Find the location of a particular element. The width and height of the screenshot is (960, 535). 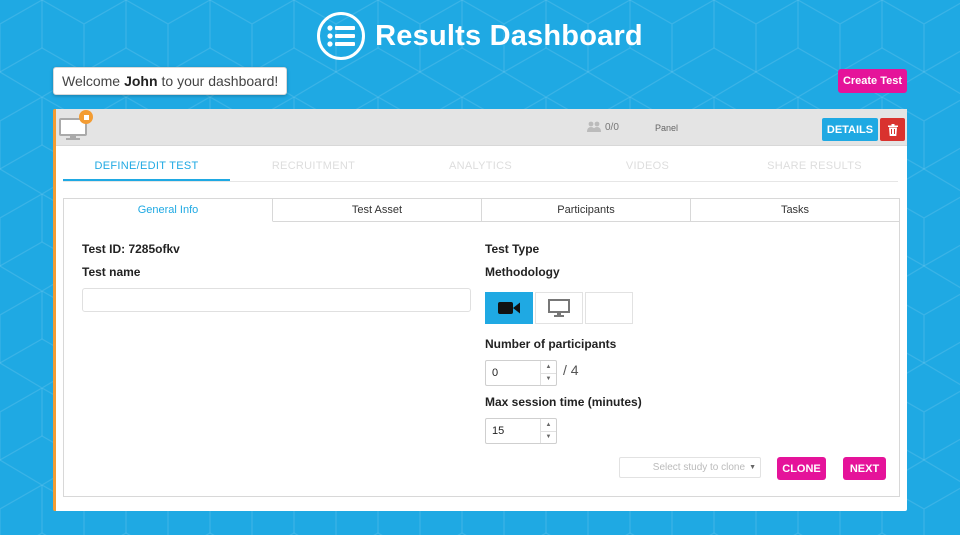

session-time-value: 15 is located at coordinates (513, 431).